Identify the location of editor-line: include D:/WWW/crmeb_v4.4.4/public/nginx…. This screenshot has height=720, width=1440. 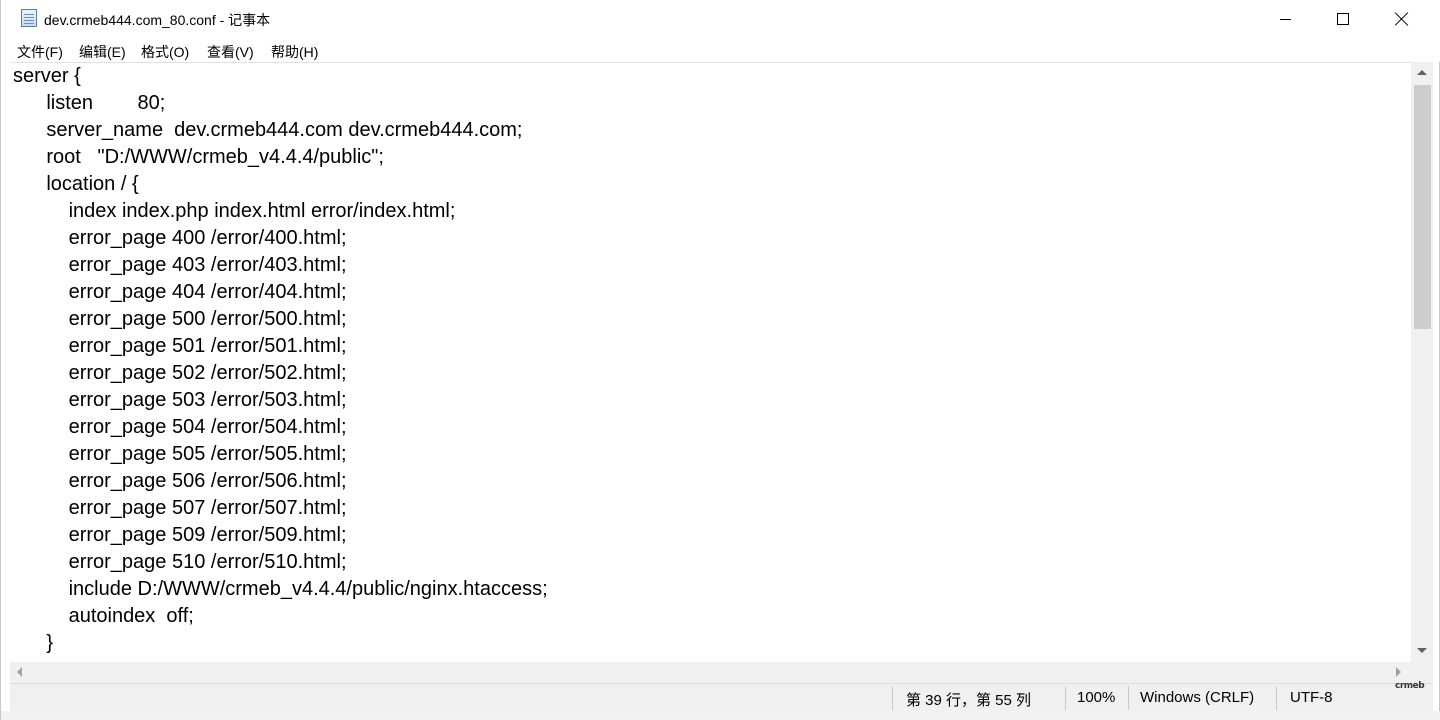
(280, 589).